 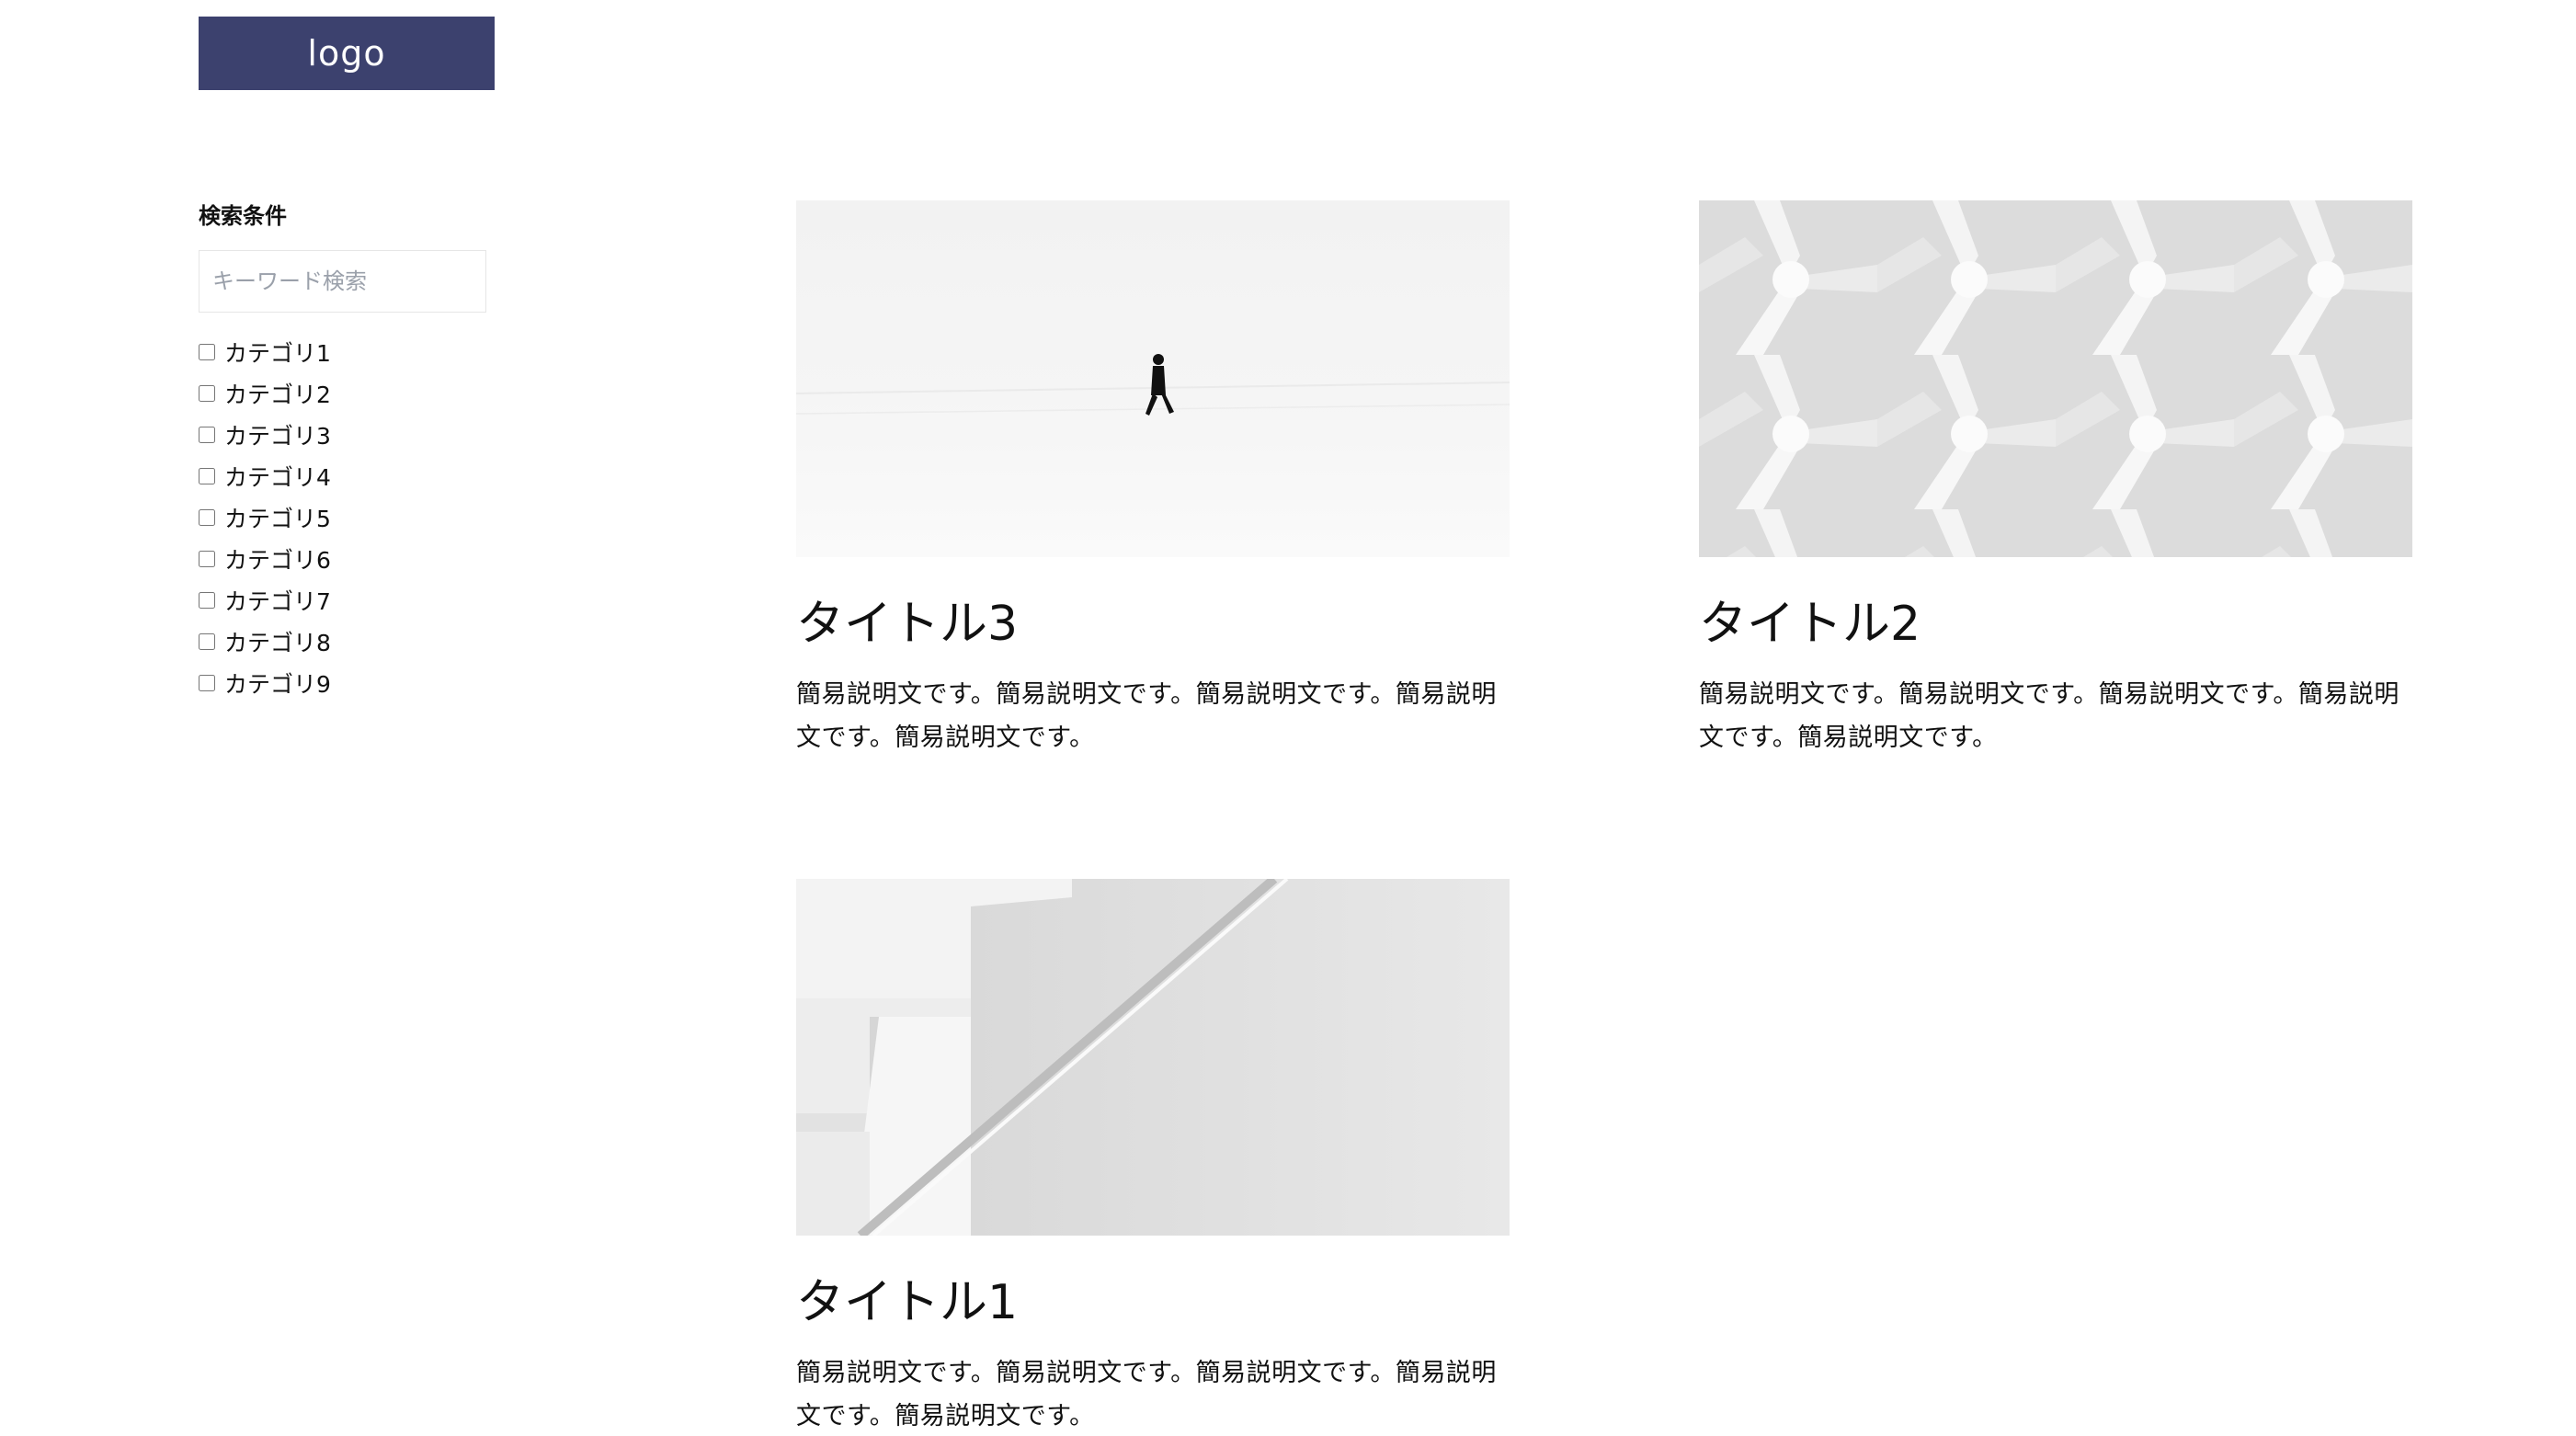 I want to click on card-title: タイトル2, so click(x=2055, y=624).